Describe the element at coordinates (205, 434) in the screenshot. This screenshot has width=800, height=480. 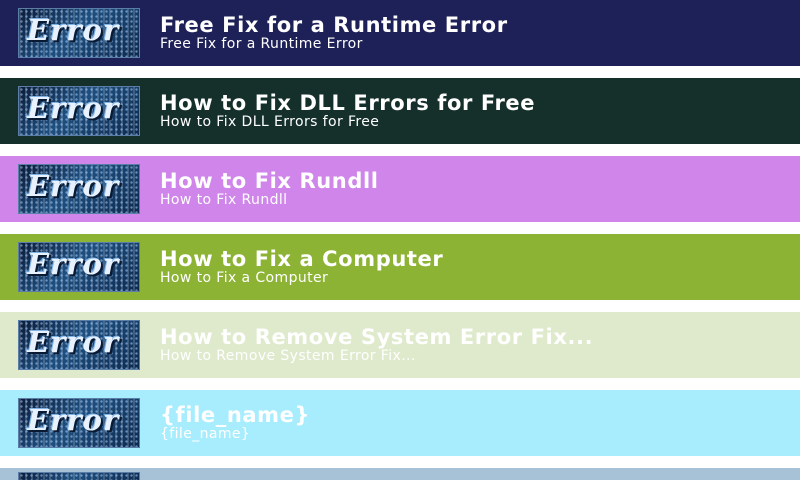
I see `item-subtitle: {file_name}` at that location.